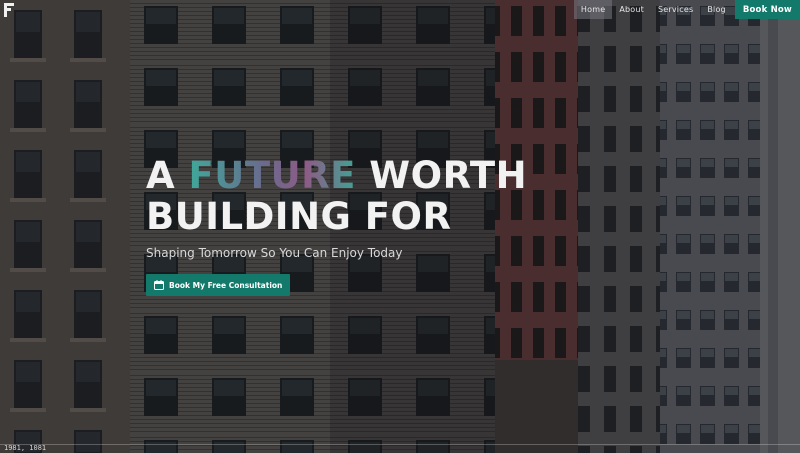 The width and height of the screenshot is (800, 453). I want to click on headline-word-worth: WORTH, so click(448, 175).